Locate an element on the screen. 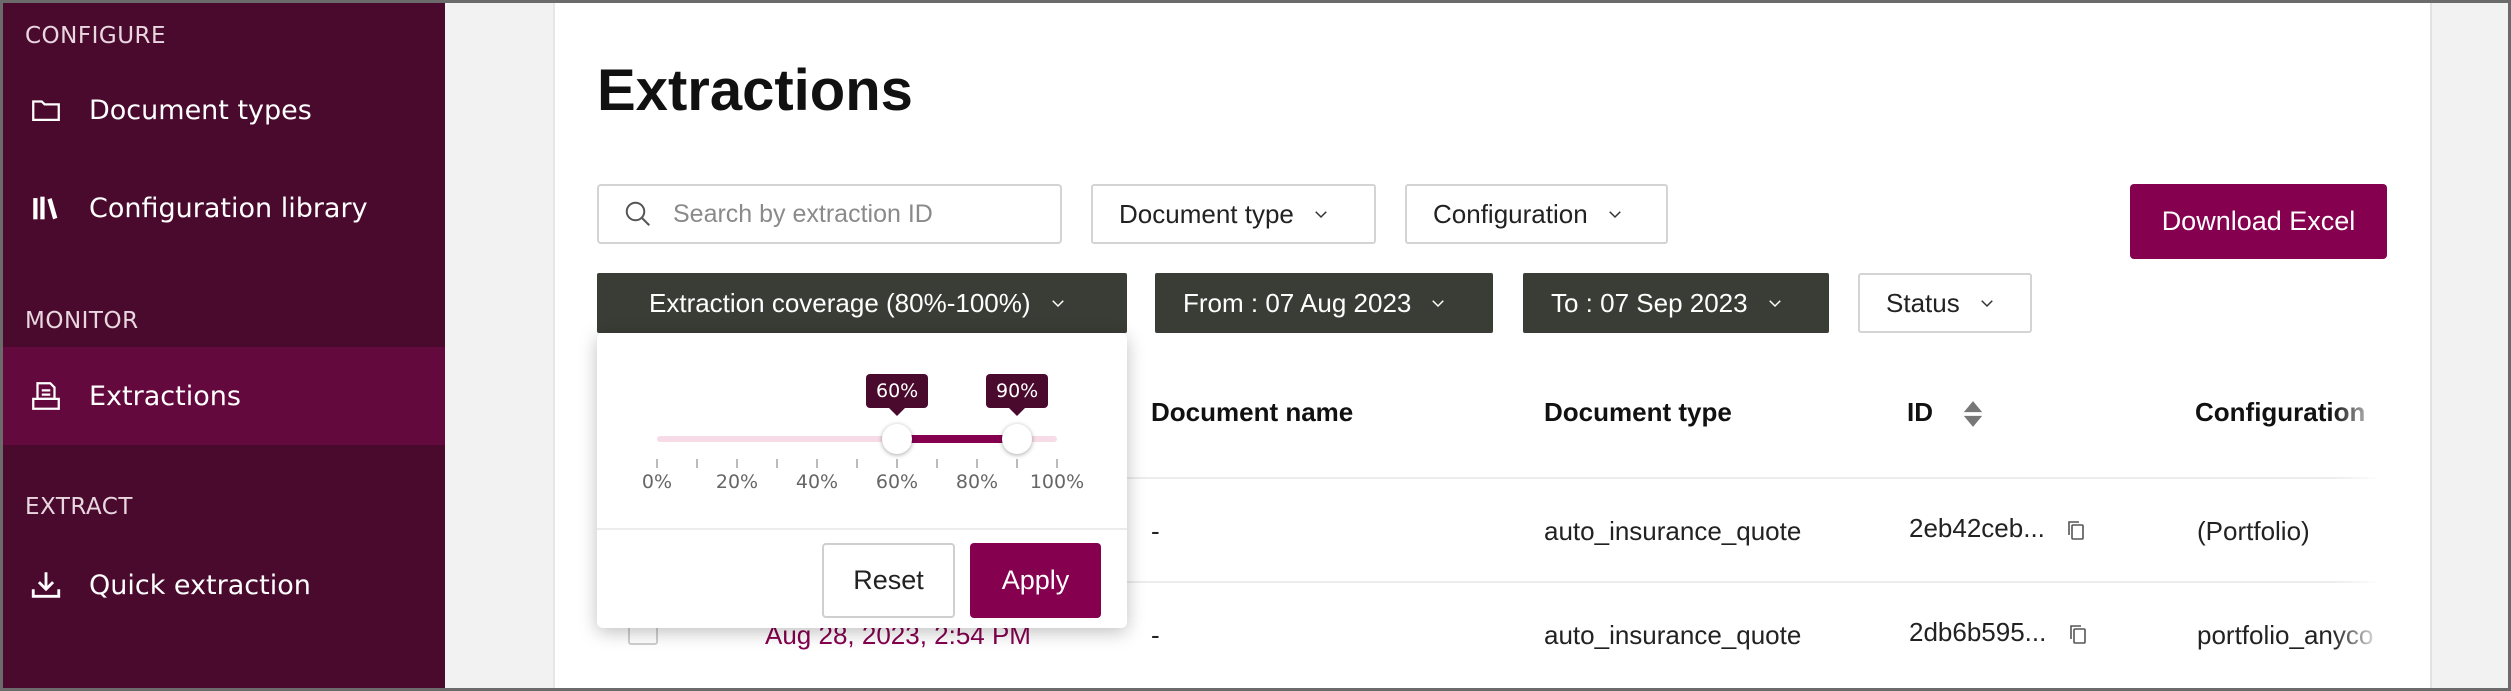 The image size is (2511, 691). chip-label: From : 07 Aug 2023 is located at coordinates (1297, 302).